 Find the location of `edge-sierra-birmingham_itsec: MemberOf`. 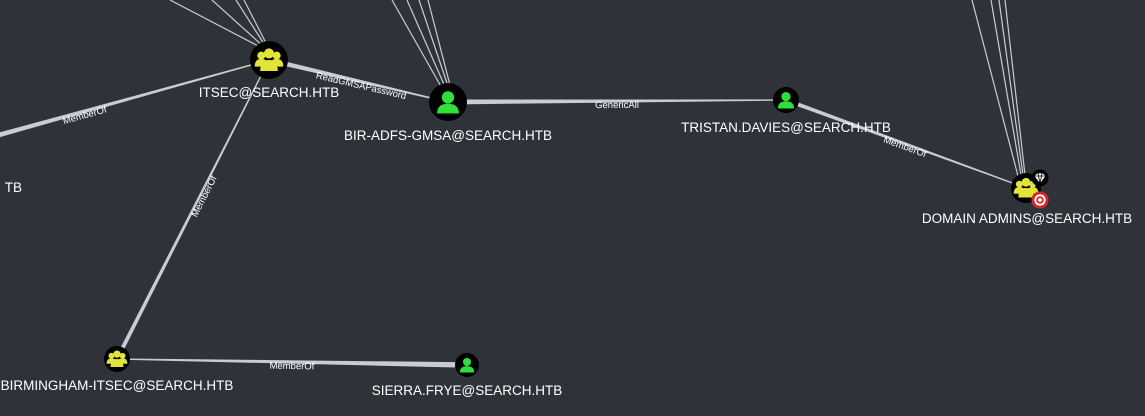

edge-sierra-birmingham_itsec: MemberOf is located at coordinates (292, 365).